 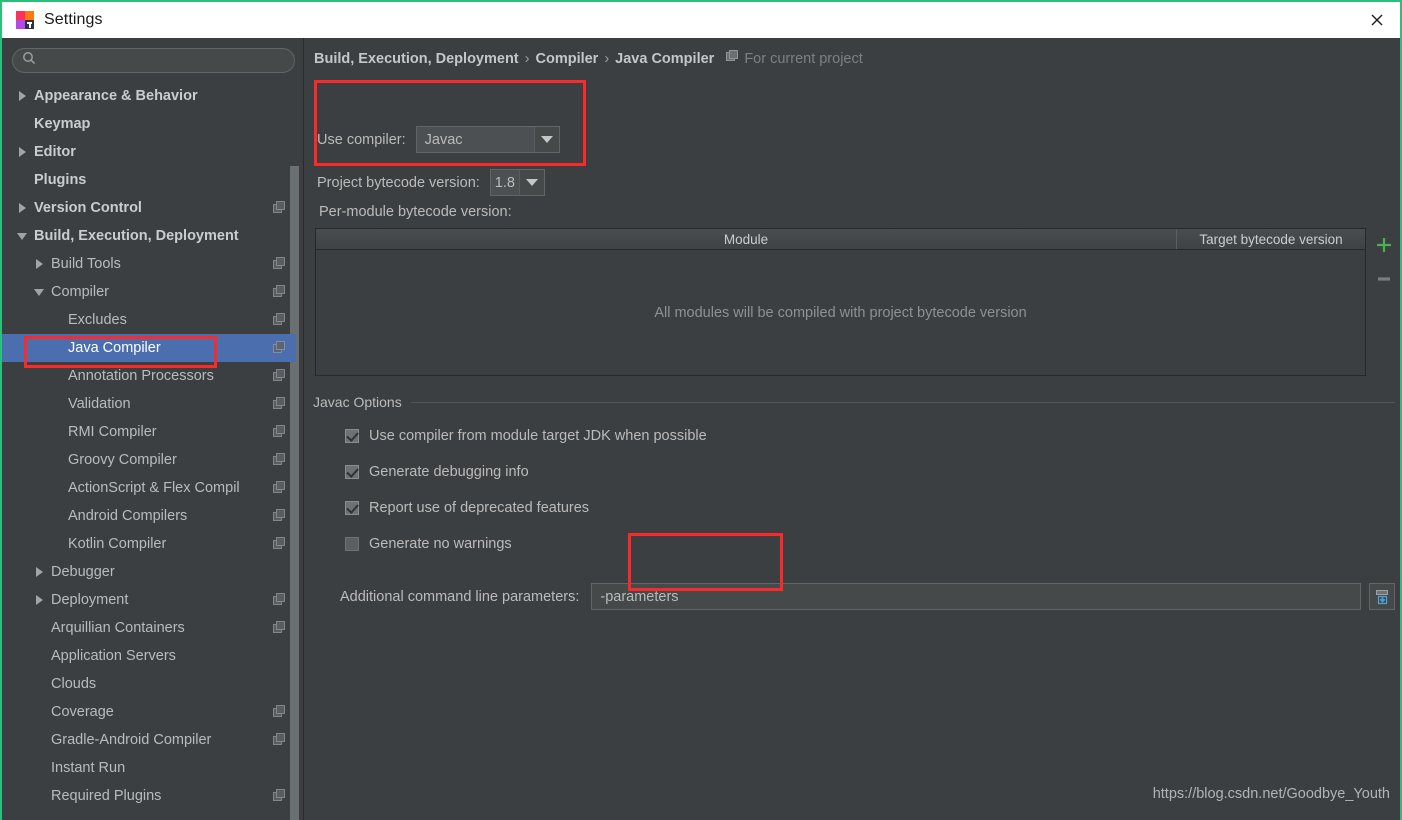 I want to click on project-bytecode-value: 1.8, so click(x=504, y=182).